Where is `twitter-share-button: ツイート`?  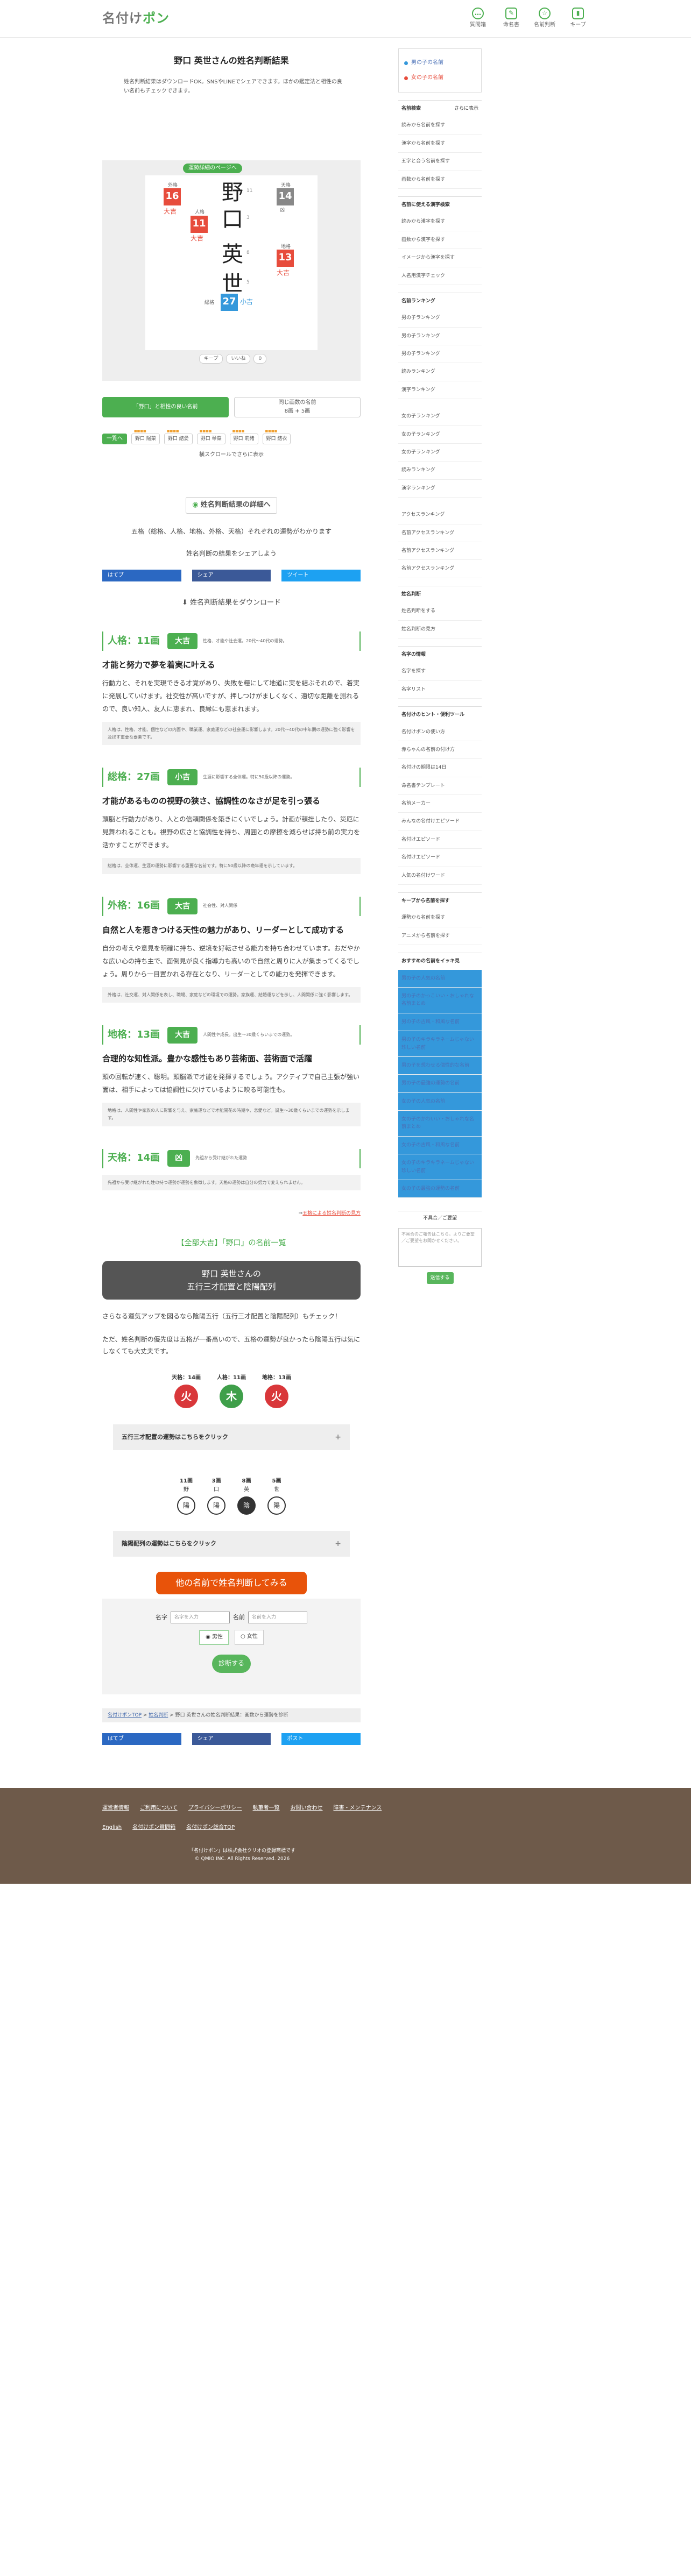 twitter-share-button: ツイート is located at coordinates (321, 576).